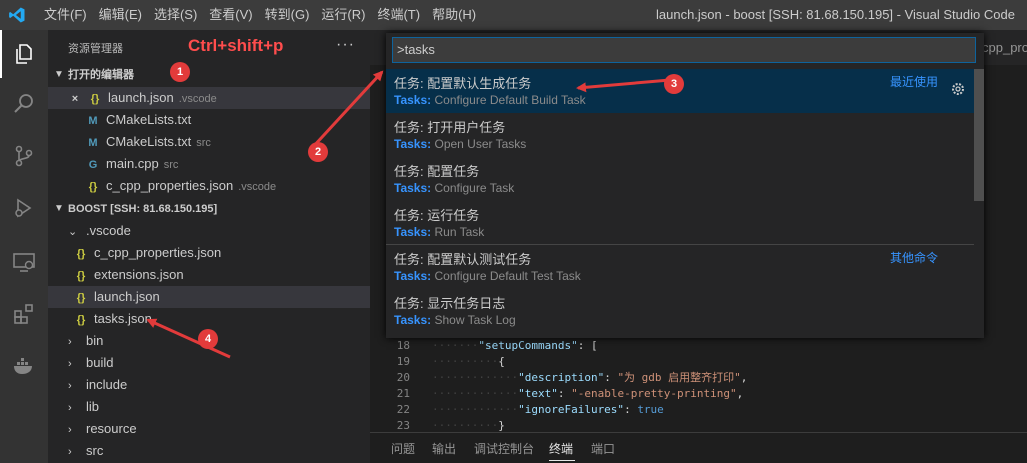 This screenshot has height=463, width=1027. I want to click on tree-item: {} extensions.json, so click(209, 275).